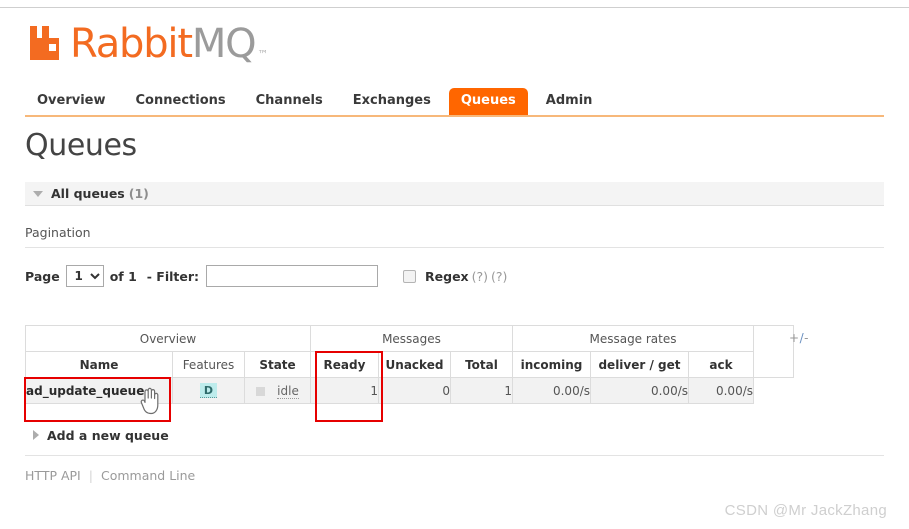  What do you see at coordinates (481, 390) in the screenshot?
I see `cell-total: 1` at bounding box center [481, 390].